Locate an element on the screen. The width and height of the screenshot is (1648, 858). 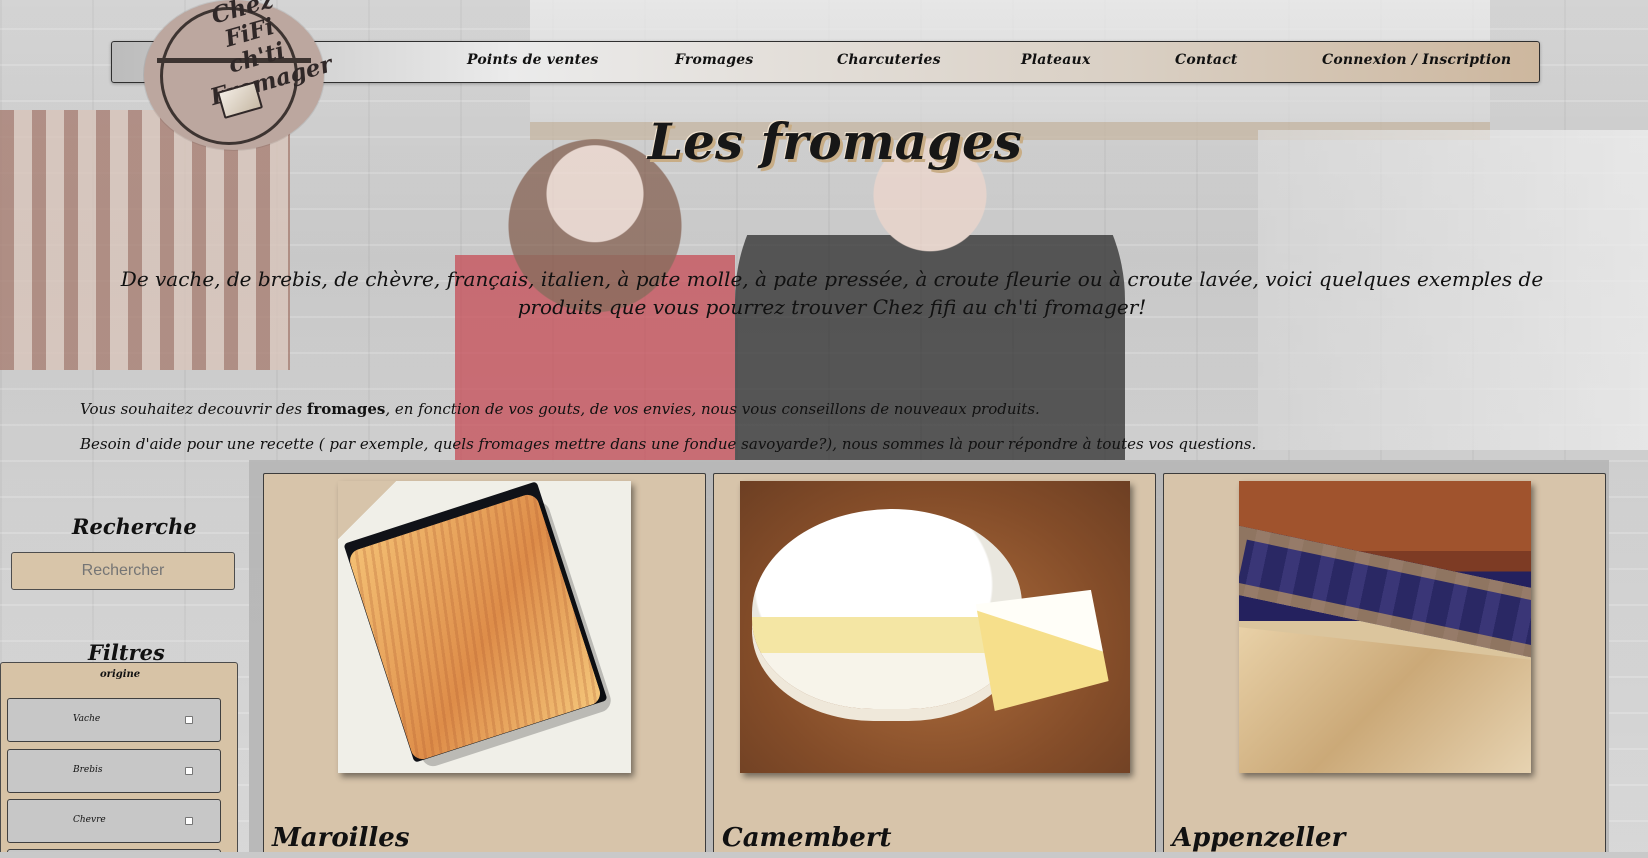
product-name: Appenzeller is located at coordinates (1259, 838).